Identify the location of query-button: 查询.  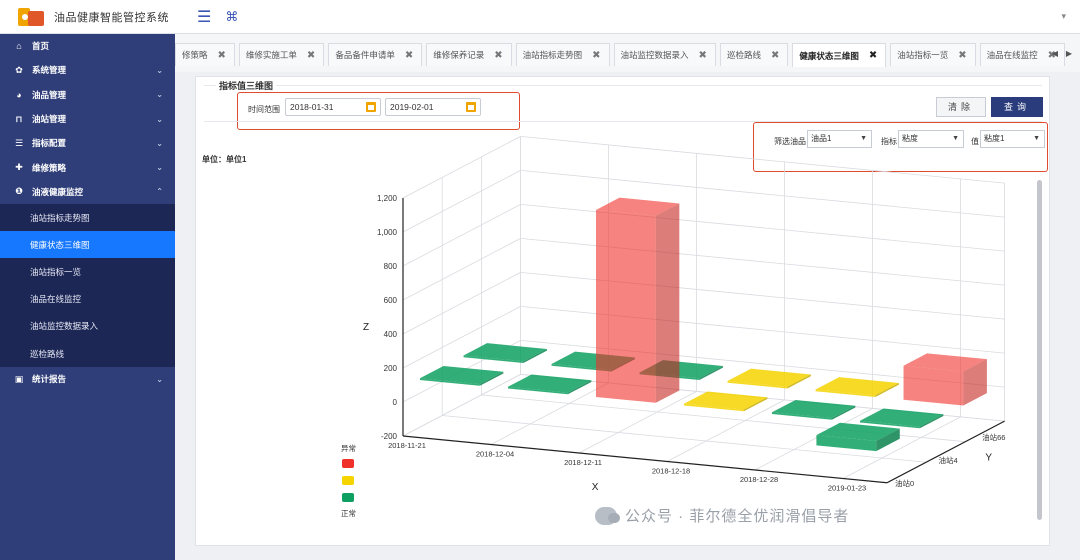
(1017, 107).